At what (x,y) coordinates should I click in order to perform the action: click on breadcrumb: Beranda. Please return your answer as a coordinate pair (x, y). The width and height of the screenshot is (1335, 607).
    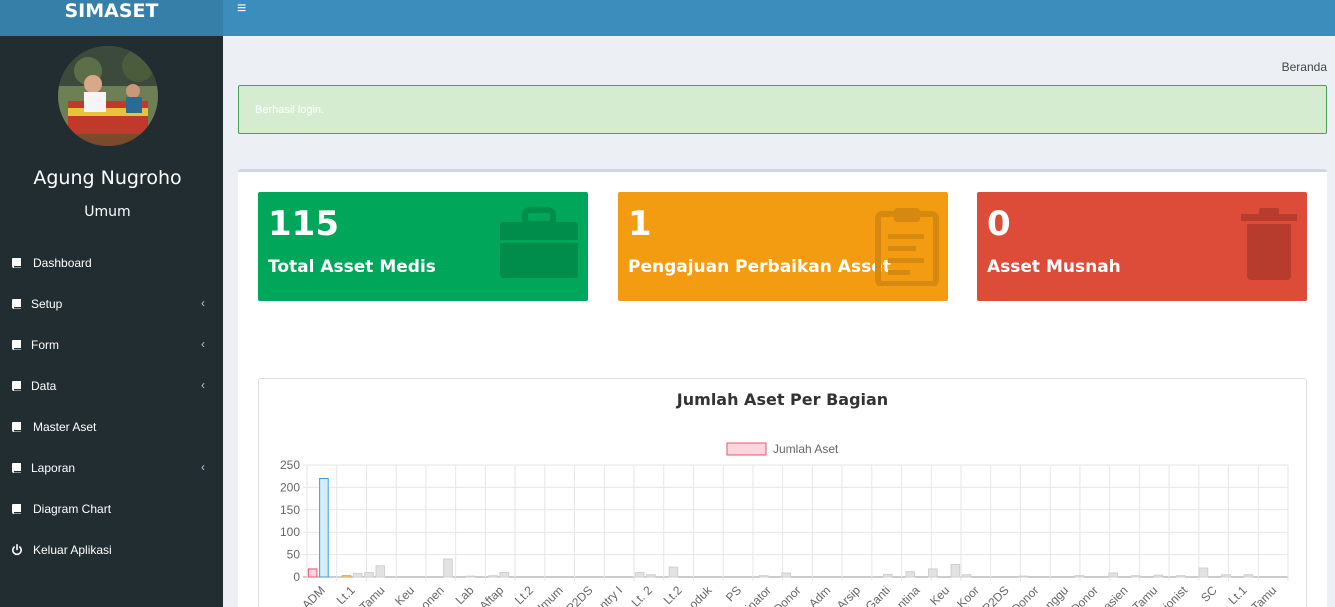
    Looking at the image, I should click on (1304, 67).